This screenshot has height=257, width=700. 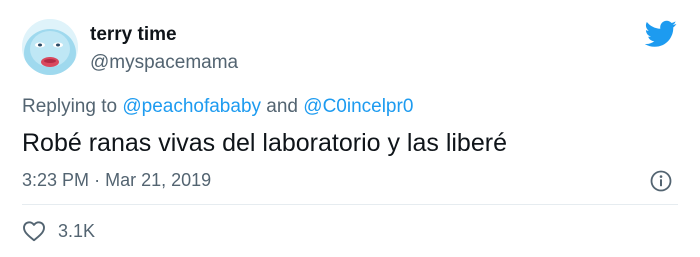 I want to click on replying-conjunction: and, so click(x=282, y=106).